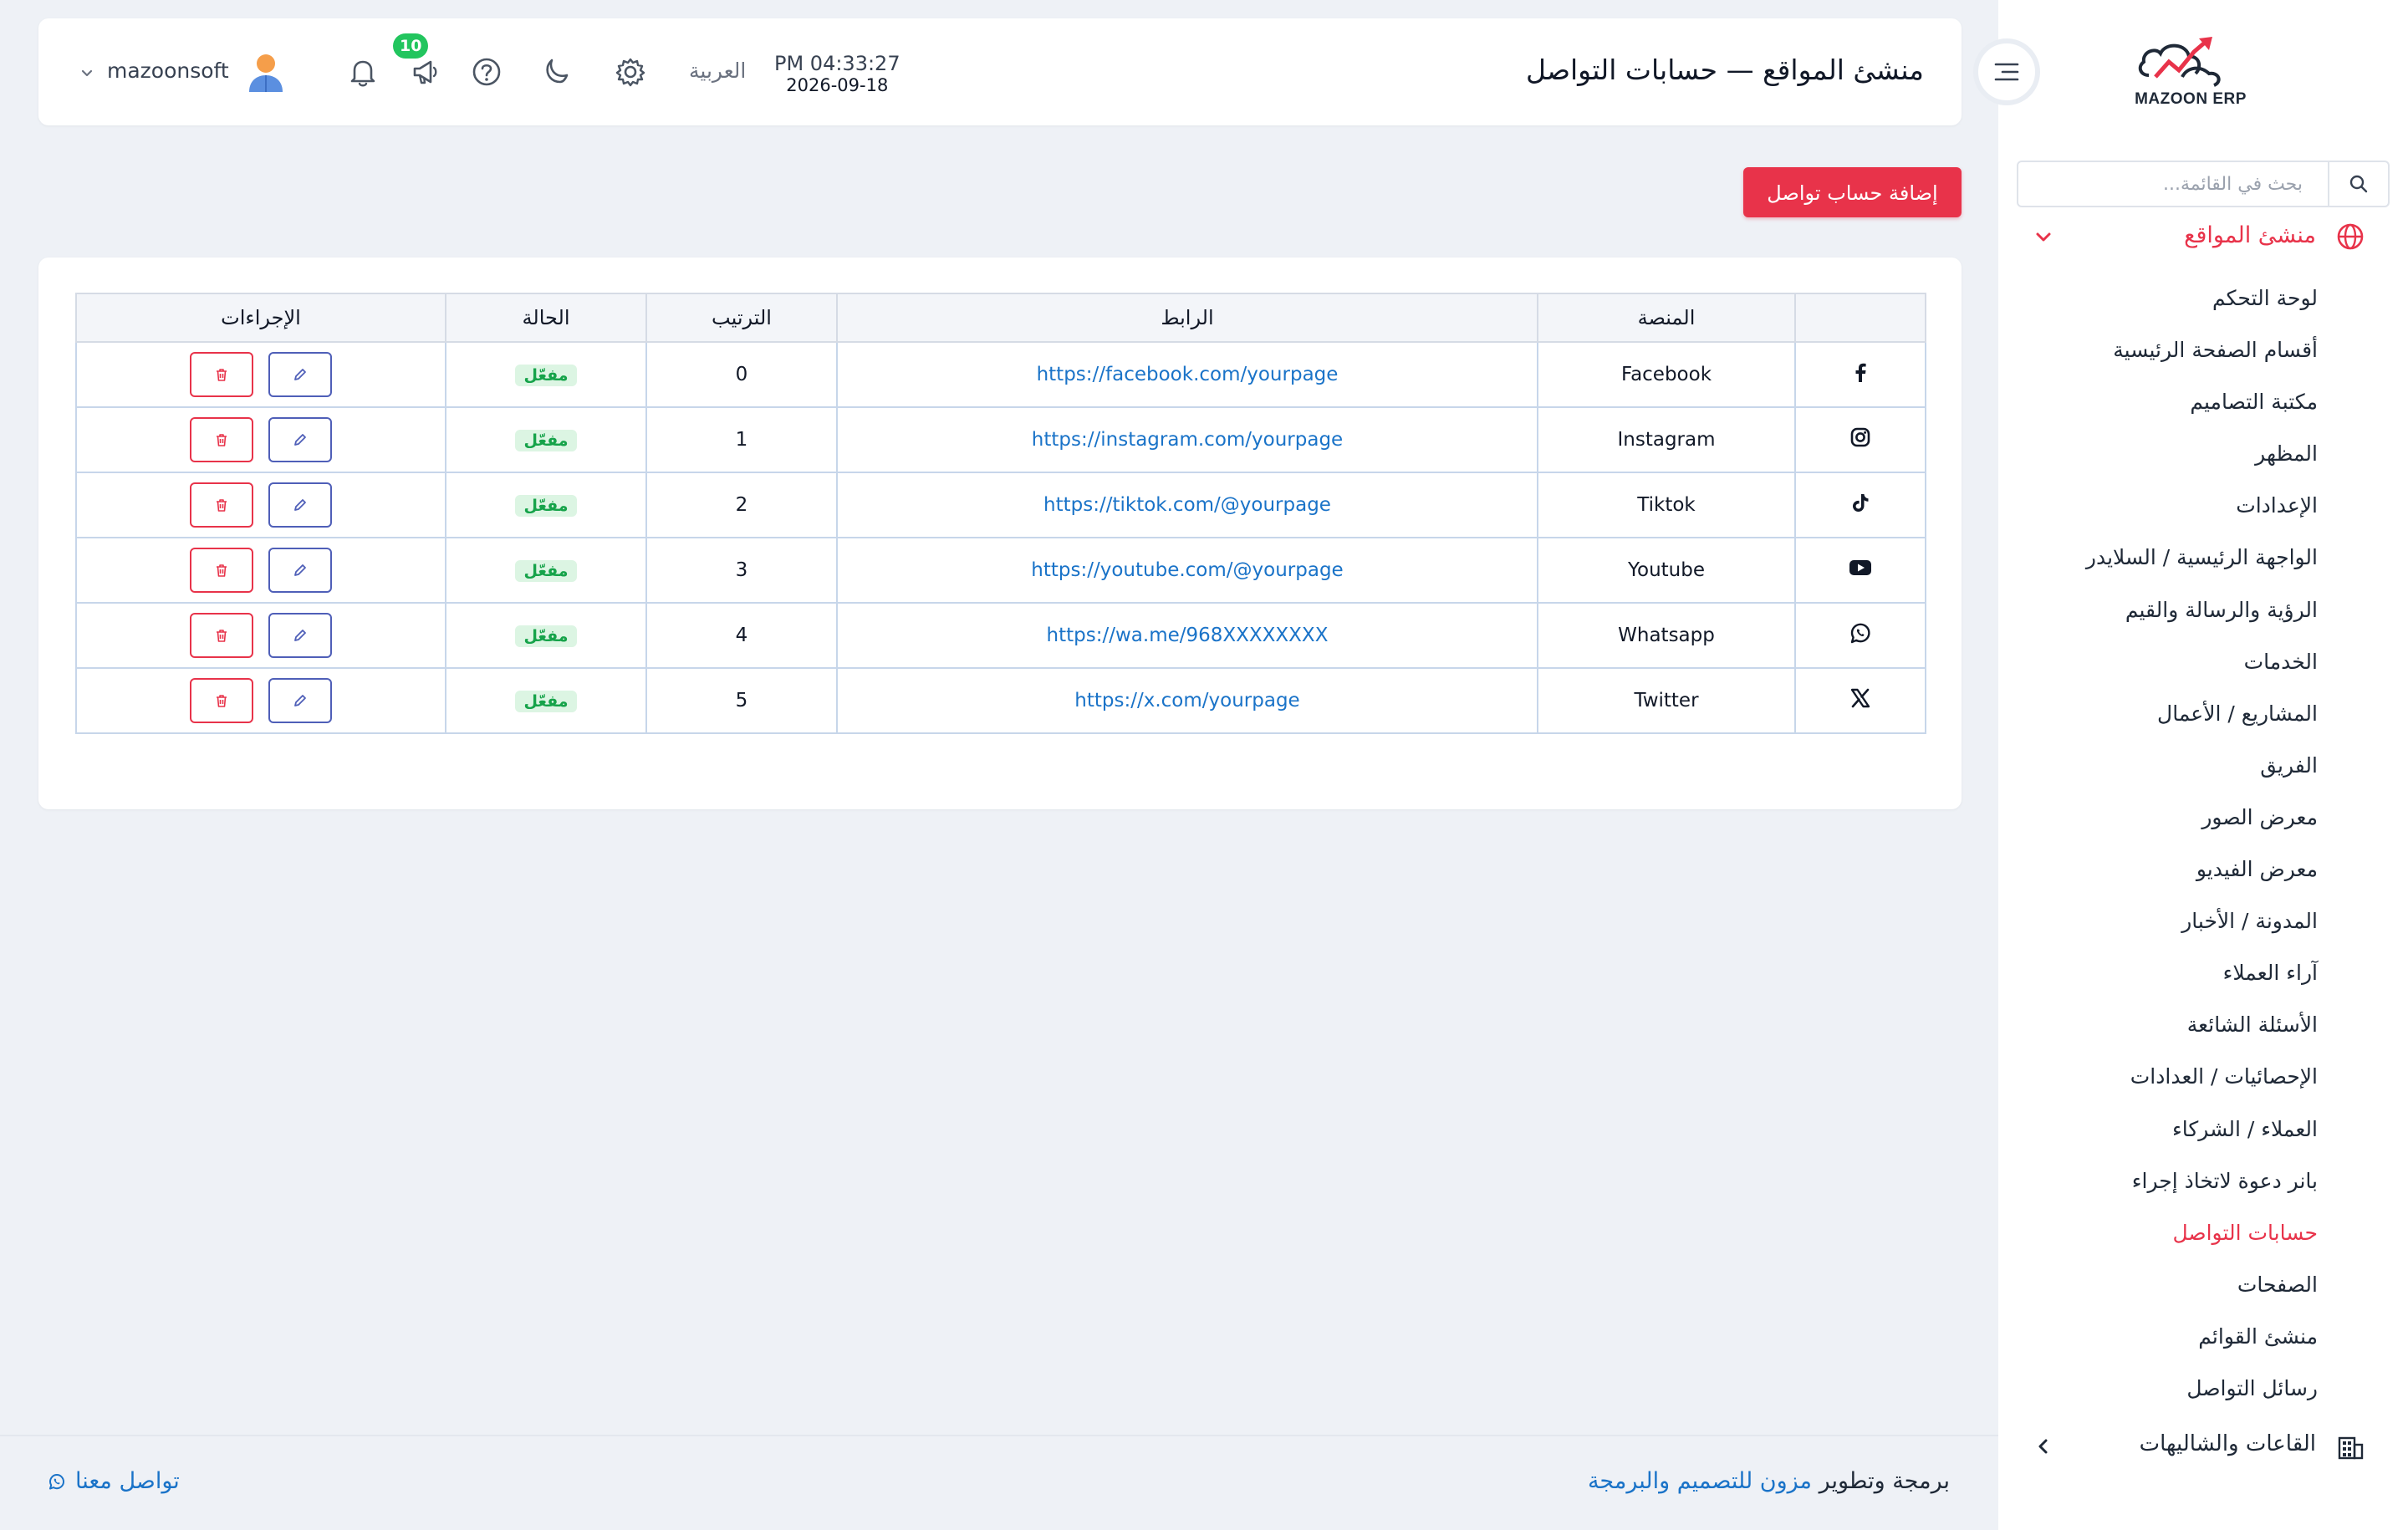 This screenshot has width=2408, height=1530. I want to click on tiktok-icon, so click(1861, 503).